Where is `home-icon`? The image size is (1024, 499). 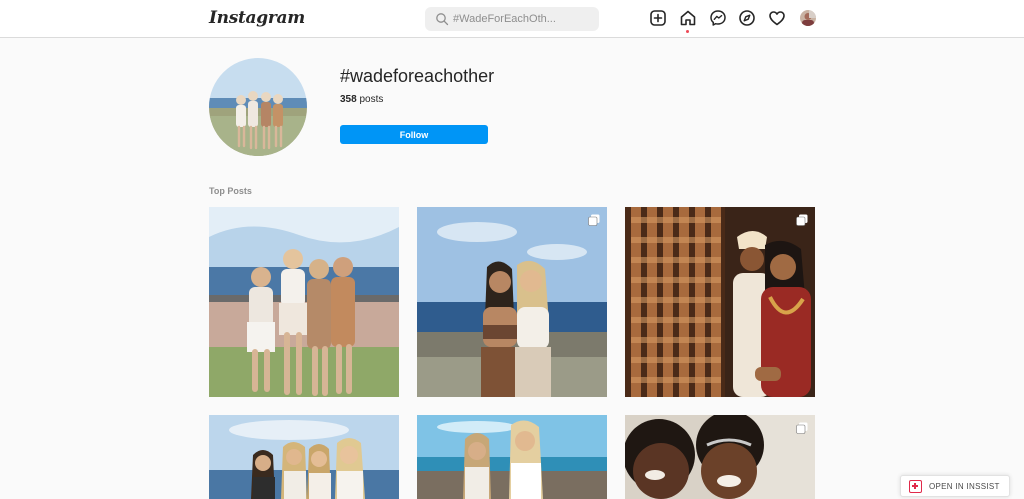 home-icon is located at coordinates (688, 18).